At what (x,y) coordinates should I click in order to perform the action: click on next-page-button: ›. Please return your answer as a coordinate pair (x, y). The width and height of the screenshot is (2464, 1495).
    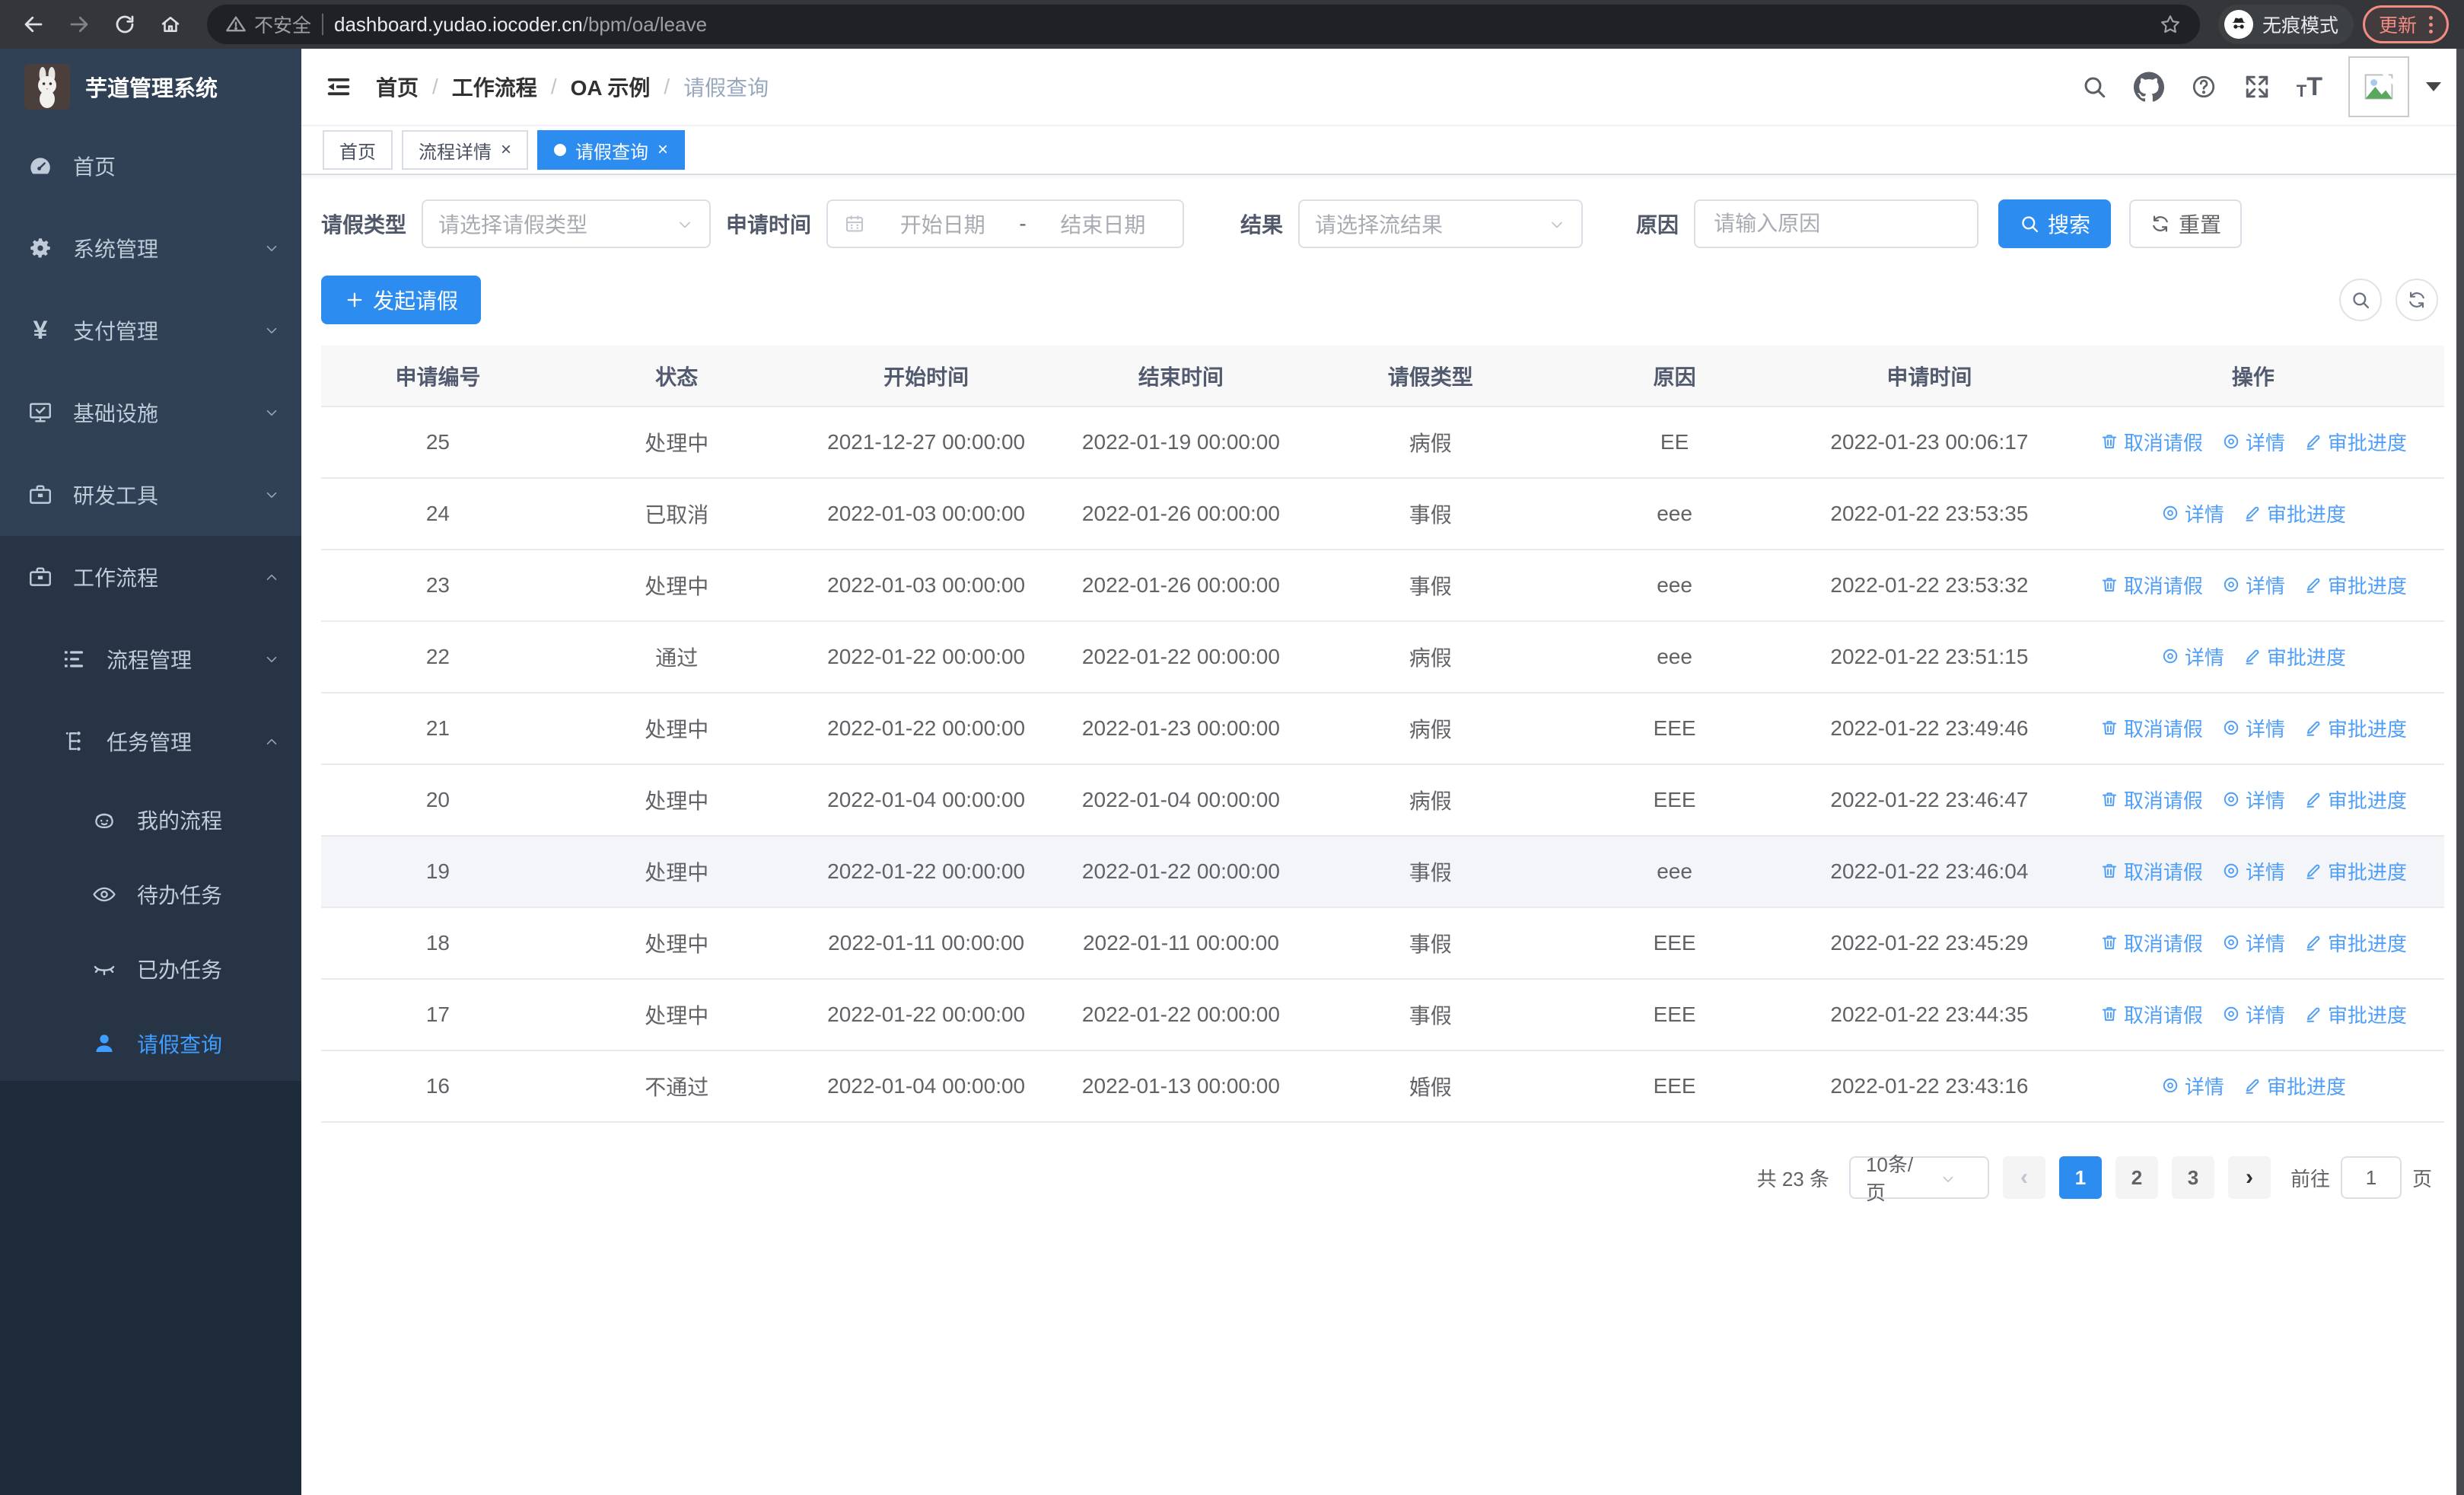
    Looking at the image, I should click on (2249, 1178).